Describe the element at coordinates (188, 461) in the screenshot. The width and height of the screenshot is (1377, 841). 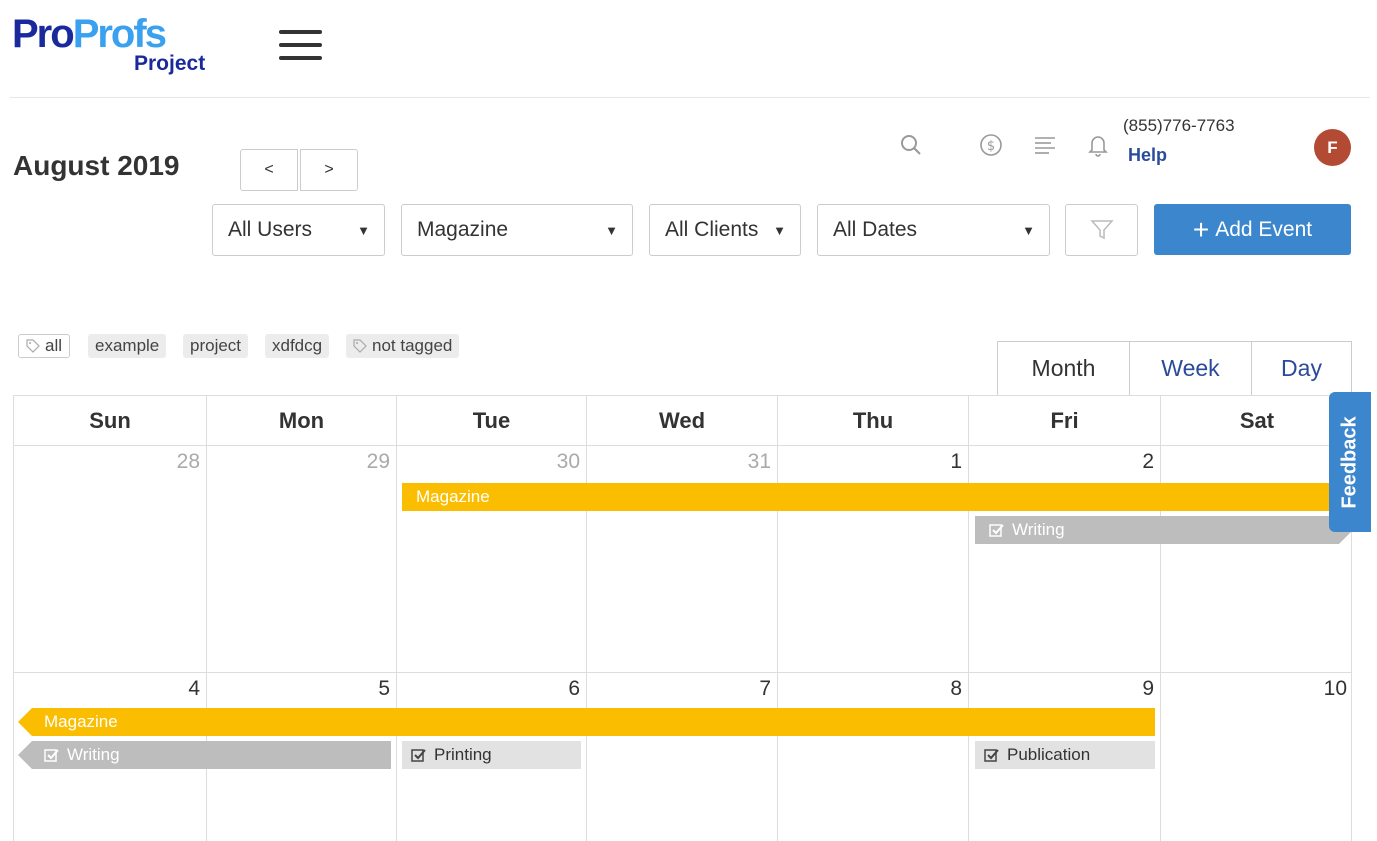
I see `day-number: 28` at that location.